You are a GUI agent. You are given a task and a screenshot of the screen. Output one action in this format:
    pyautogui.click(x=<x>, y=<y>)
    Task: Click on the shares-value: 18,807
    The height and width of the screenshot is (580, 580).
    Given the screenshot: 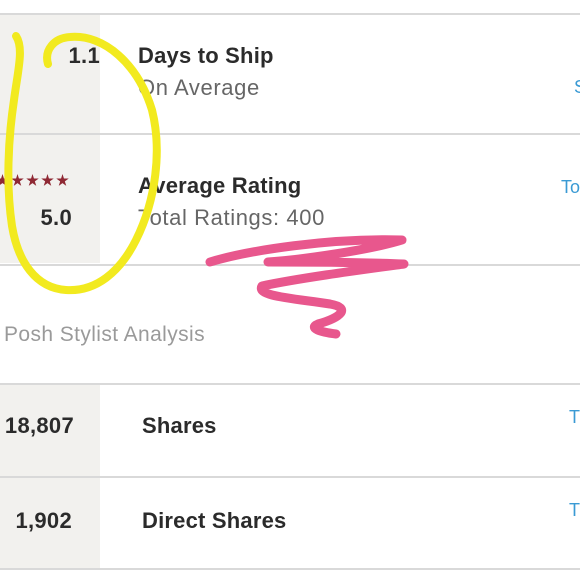 What is the action you would take?
    pyautogui.click(x=39, y=425)
    